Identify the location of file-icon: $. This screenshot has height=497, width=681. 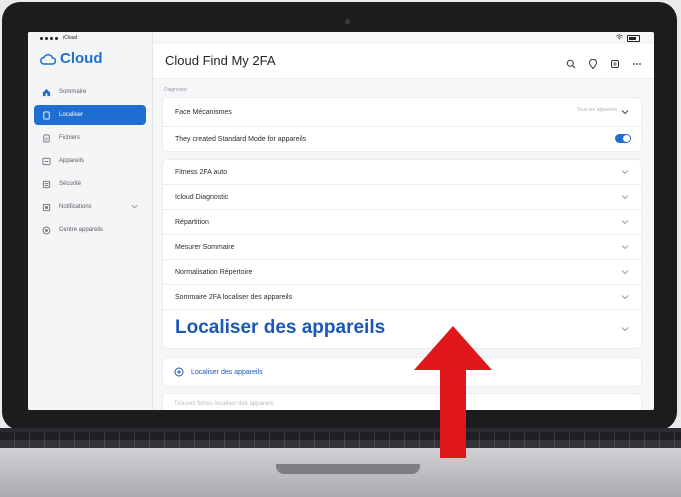
(46, 138).